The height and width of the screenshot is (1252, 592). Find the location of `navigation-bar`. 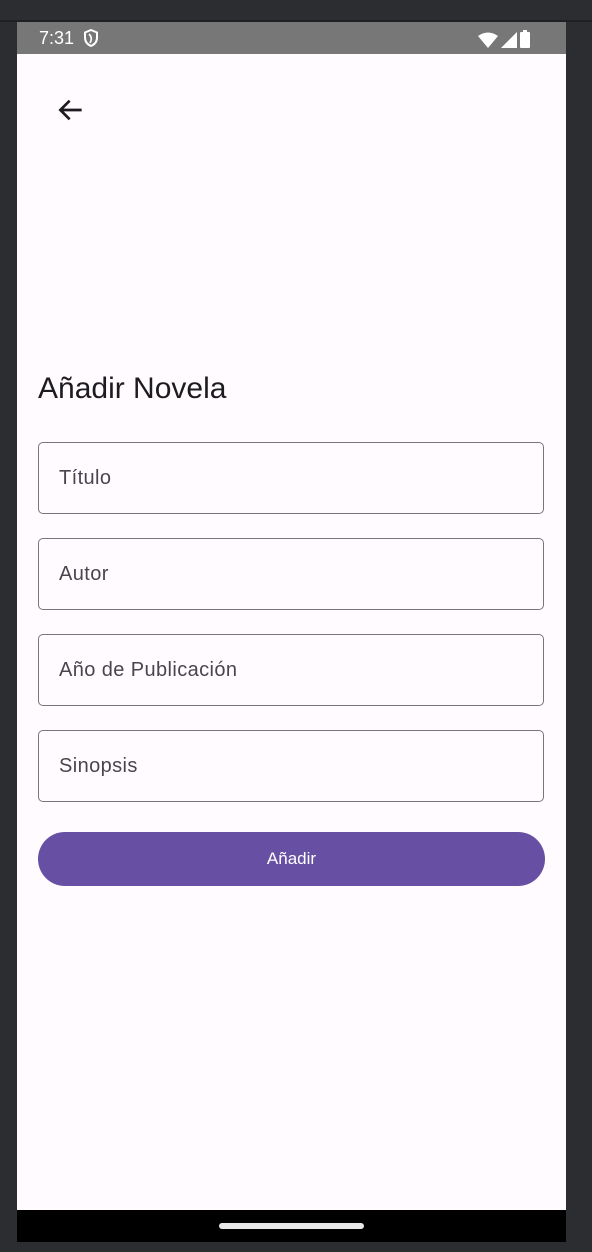

navigation-bar is located at coordinates (291, 1226).